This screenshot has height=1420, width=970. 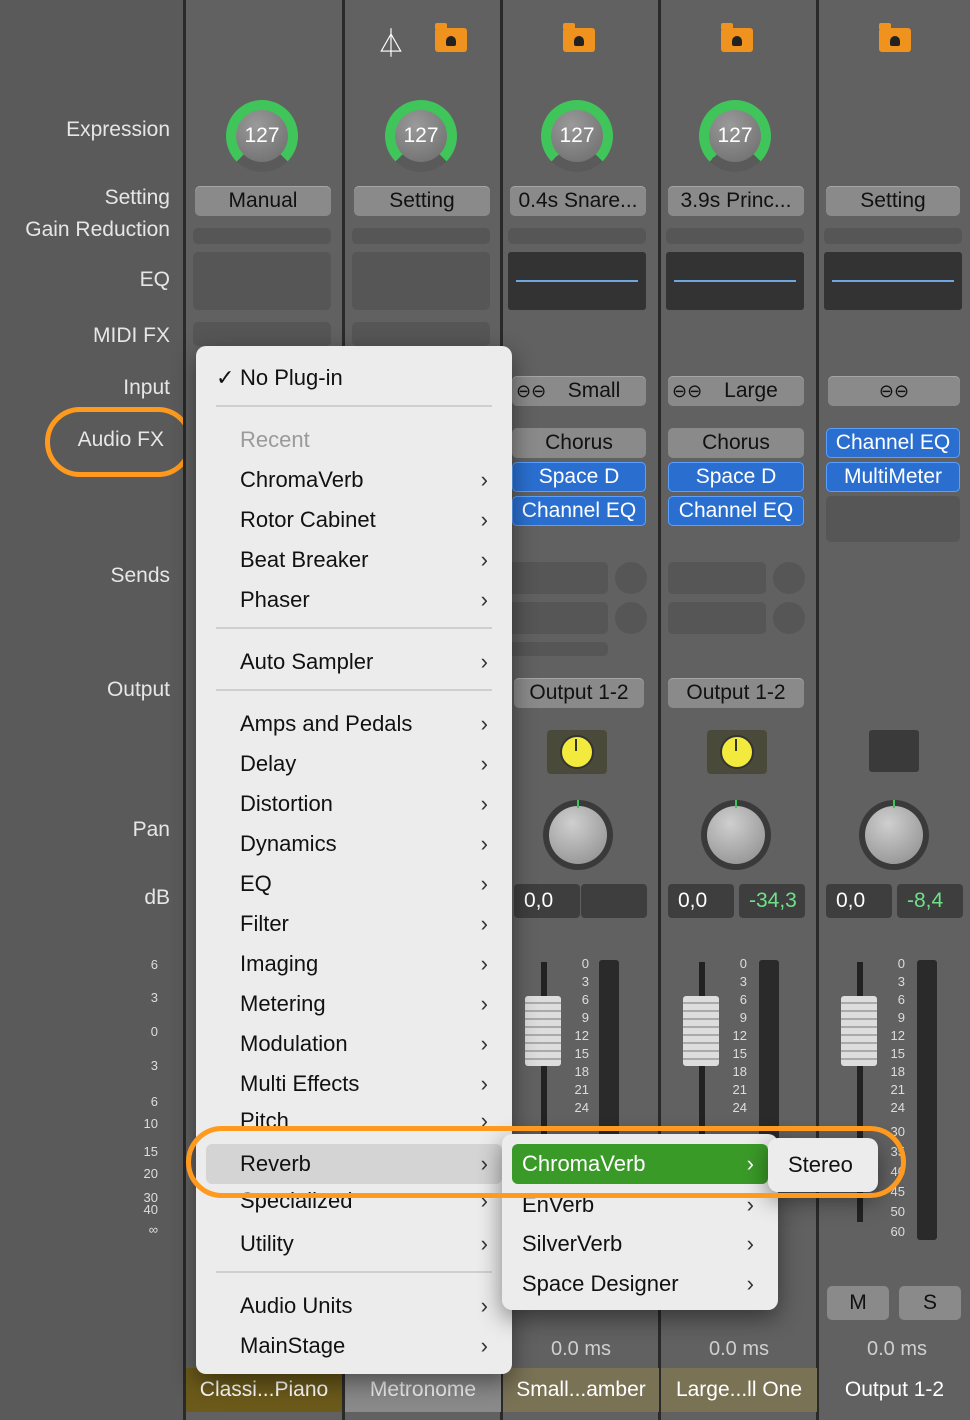 What do you see at coordinates (897, 1349) in the screenshot?
I see `latency-readout: 0.0 ms` at bounding box center [897, 1349].